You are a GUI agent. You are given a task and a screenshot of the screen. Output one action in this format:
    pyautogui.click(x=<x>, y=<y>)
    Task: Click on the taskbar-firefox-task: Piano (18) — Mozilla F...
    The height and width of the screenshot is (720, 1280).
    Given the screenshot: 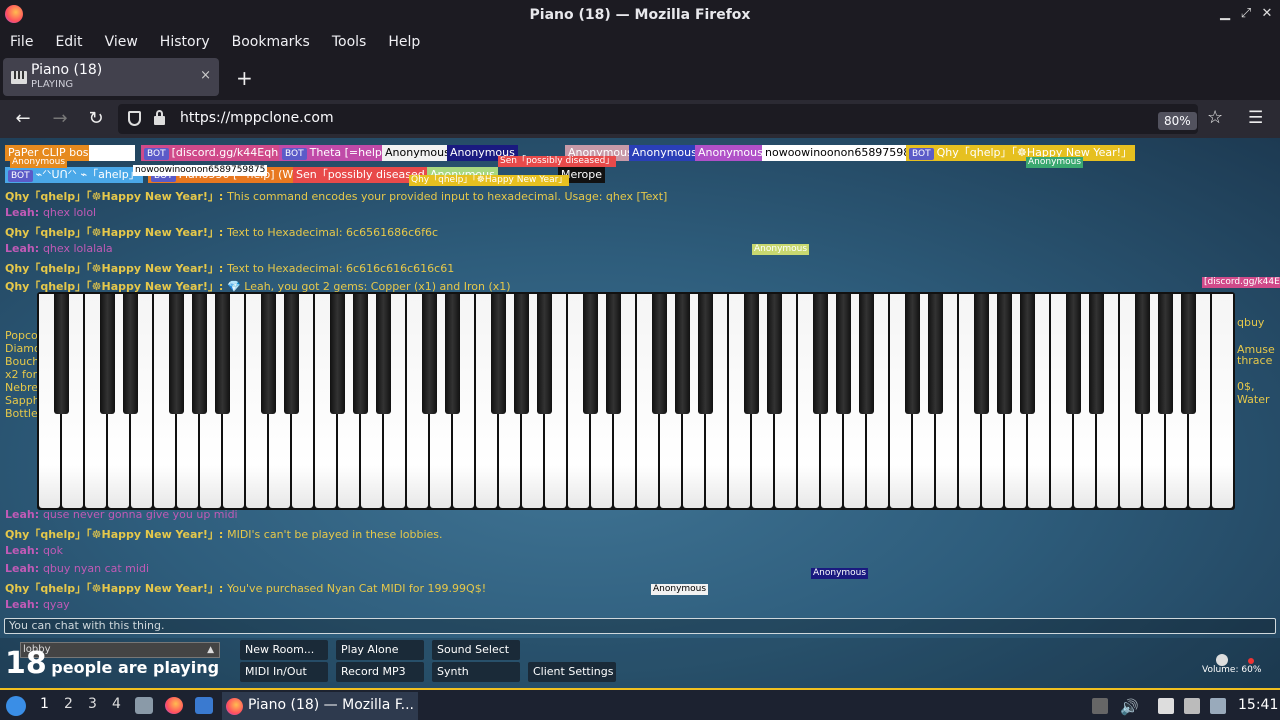 What is the action you would take?
    pyautogui.click(x=320, y=706)
    